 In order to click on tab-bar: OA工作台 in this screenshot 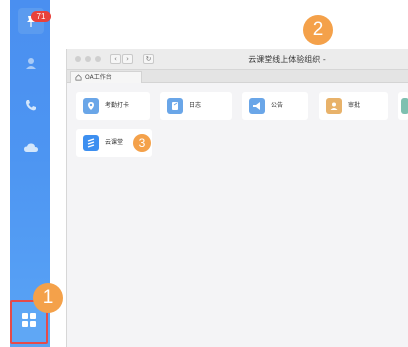, I will do `click(237, 76)`.